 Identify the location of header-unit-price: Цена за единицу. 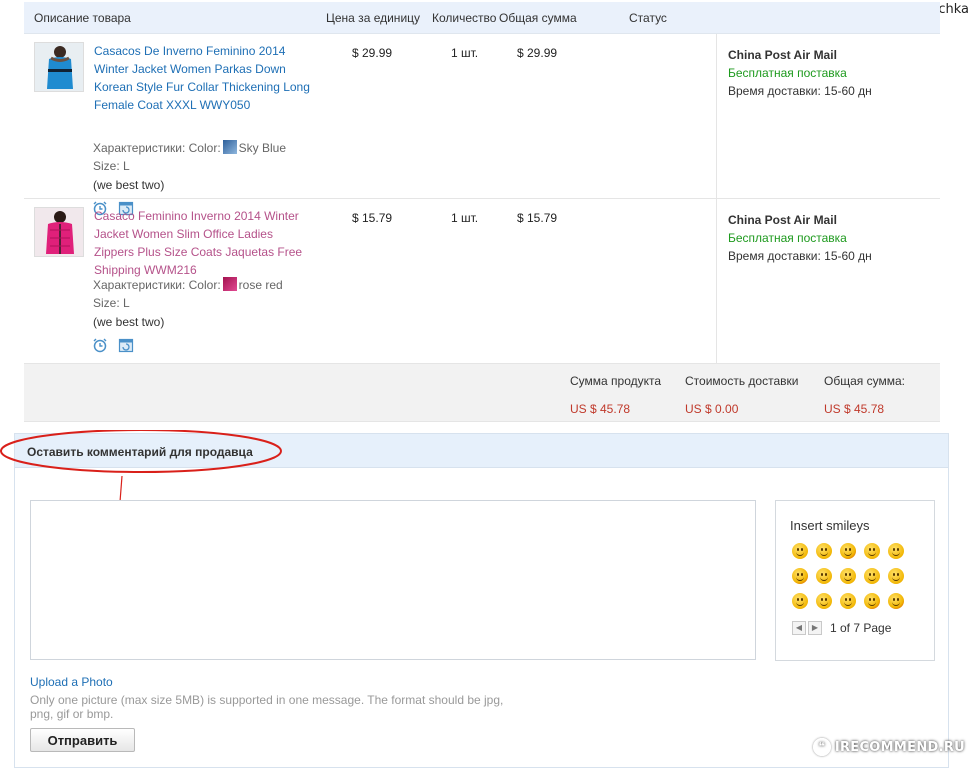
(373, 18).